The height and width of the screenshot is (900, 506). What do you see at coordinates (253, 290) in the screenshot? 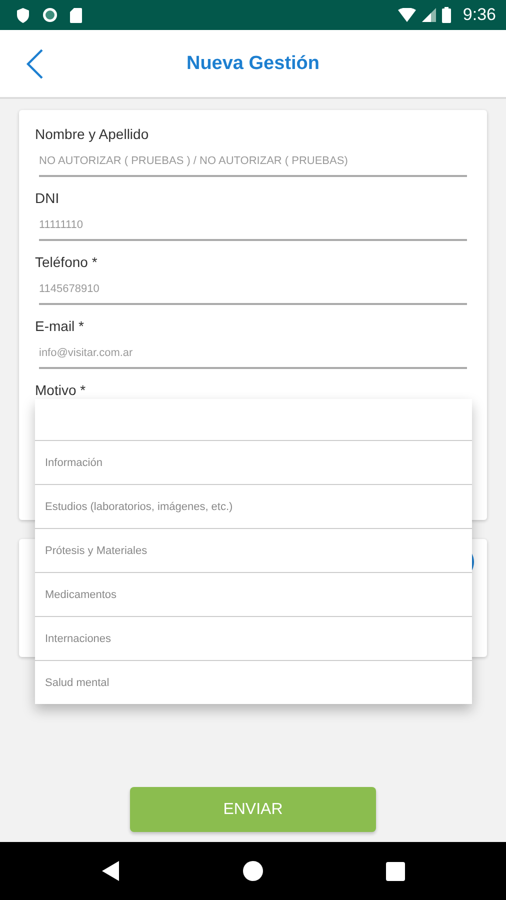
I see `input-field: 1145678910` at bounding box center [253, 290].